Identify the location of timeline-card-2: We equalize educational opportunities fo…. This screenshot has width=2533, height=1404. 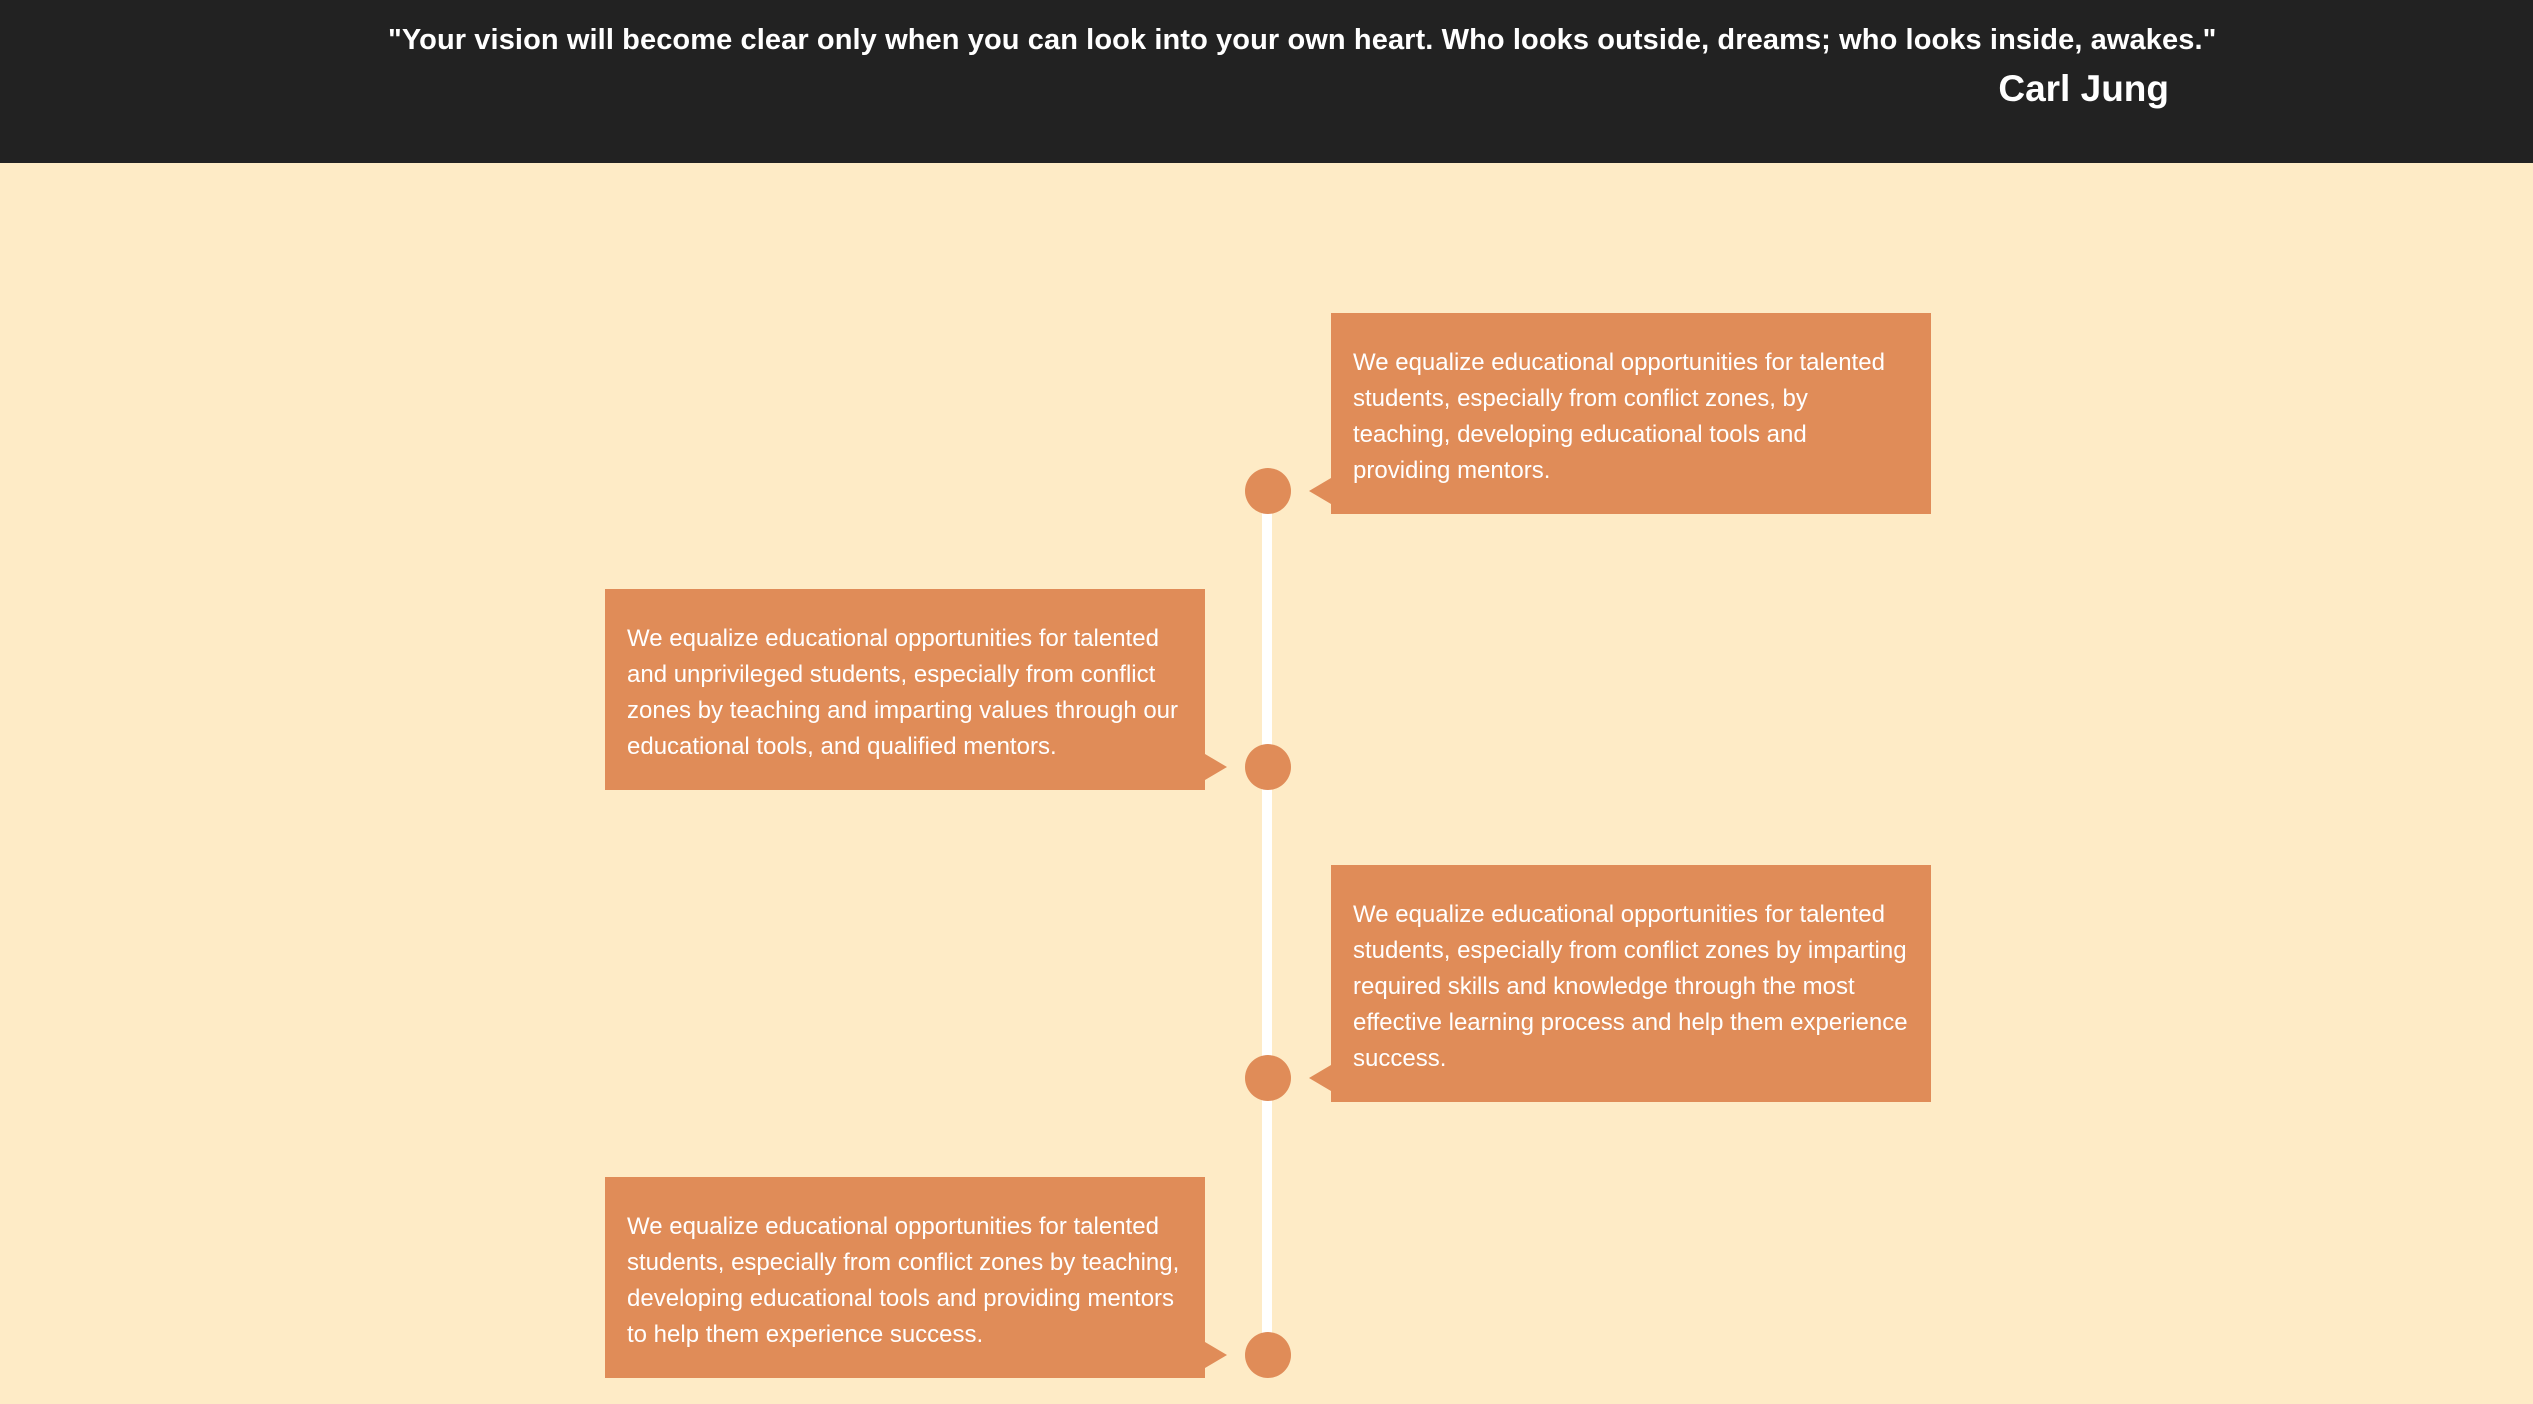
(905, 689).